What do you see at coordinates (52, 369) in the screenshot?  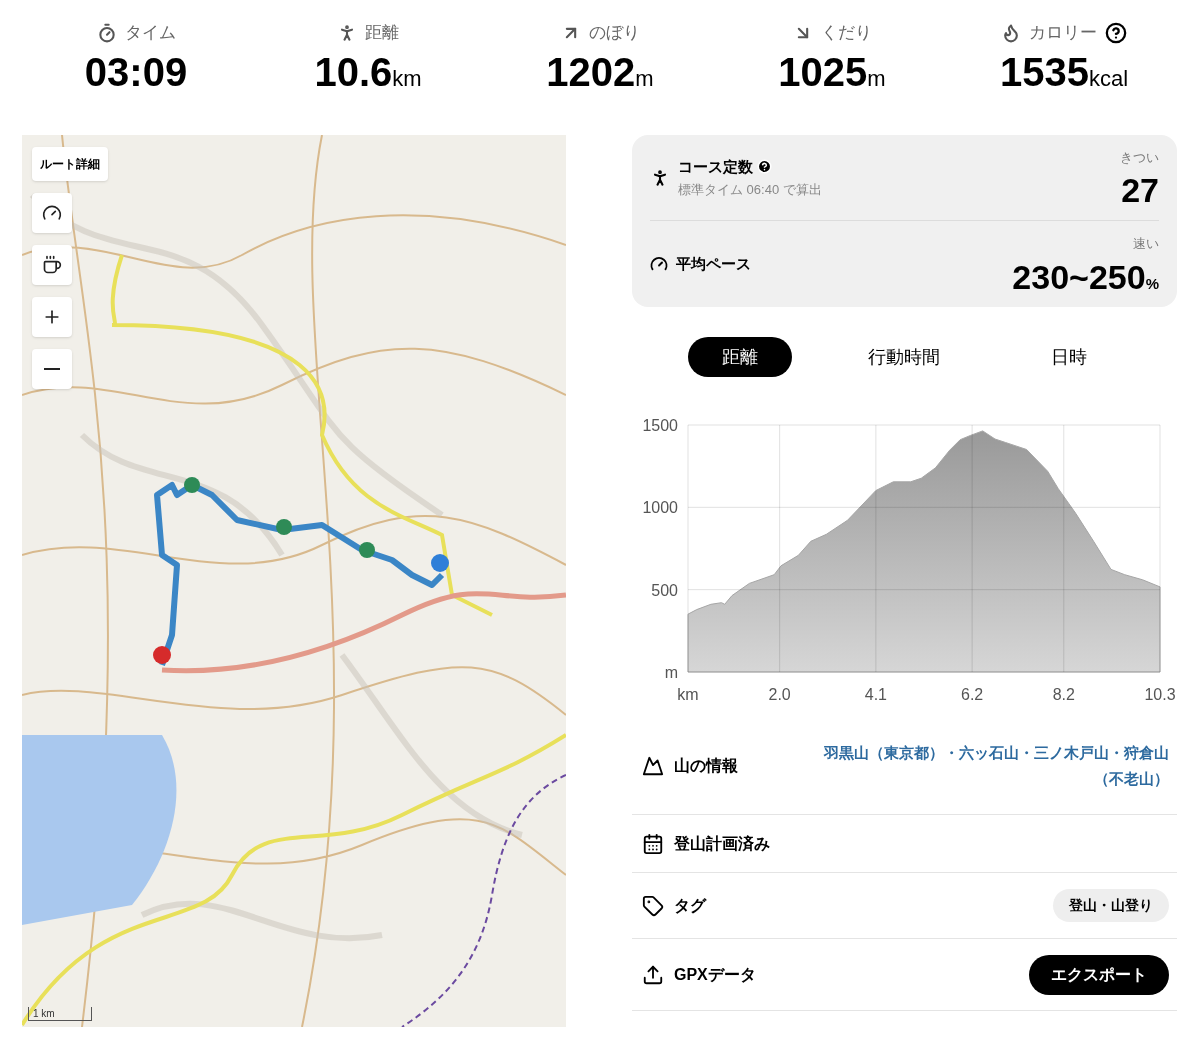 I see `minus-icon` at bounding box center [52, 369].